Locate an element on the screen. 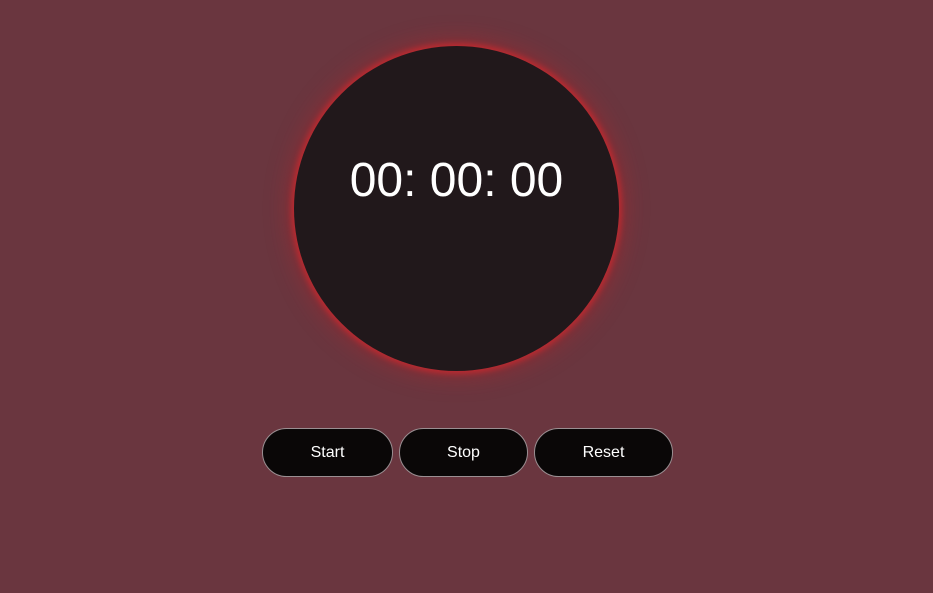 This screenshot has width=933, height=593. stop-button: Stop is located at coordinates (463, 452).